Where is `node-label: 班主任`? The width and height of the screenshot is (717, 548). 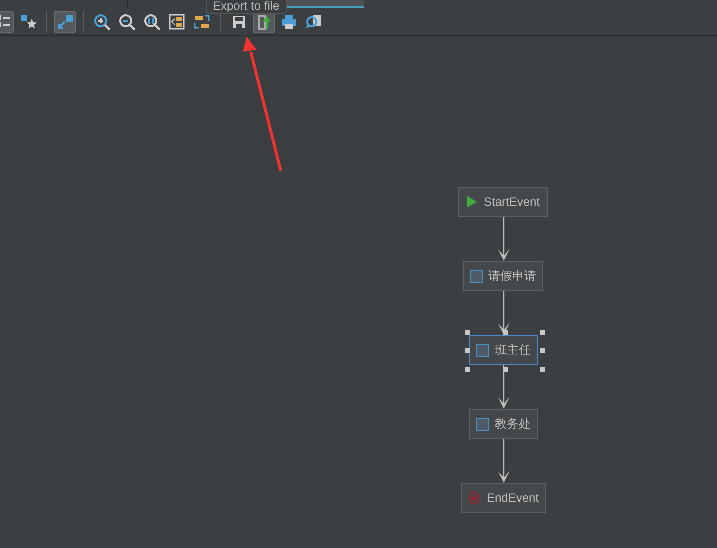 node-label: 班主任 is located at coordinates (513, 350).